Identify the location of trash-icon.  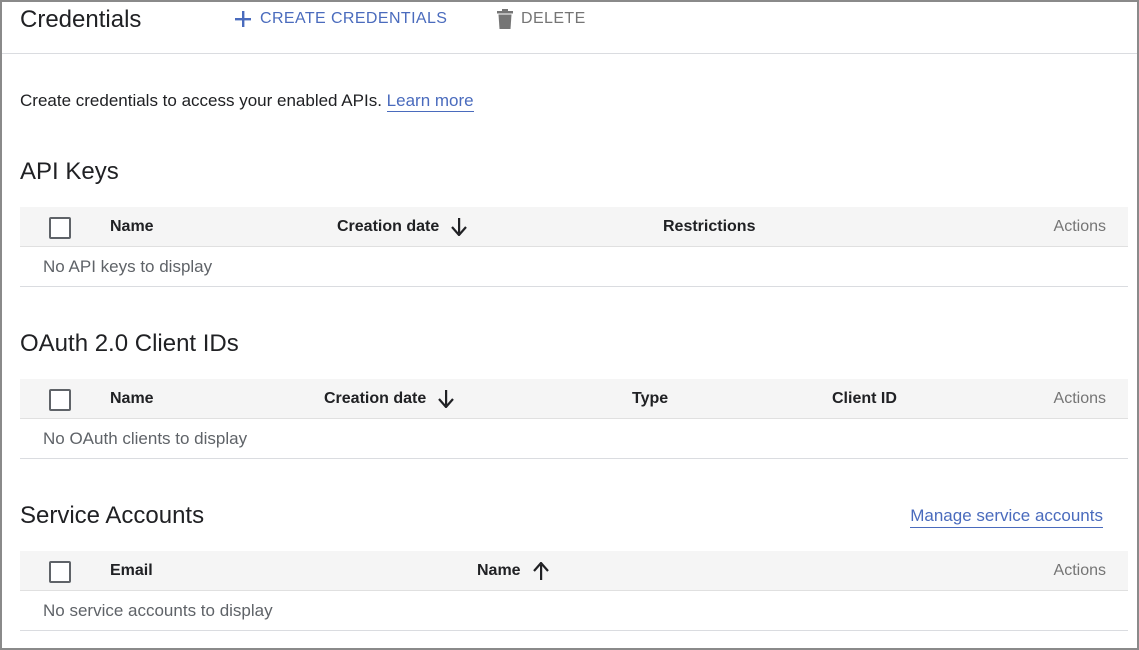
(505, 19).